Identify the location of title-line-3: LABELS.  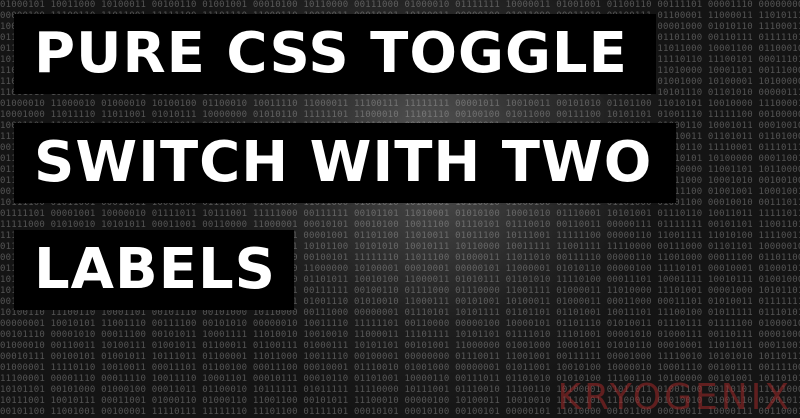
(154, 270).